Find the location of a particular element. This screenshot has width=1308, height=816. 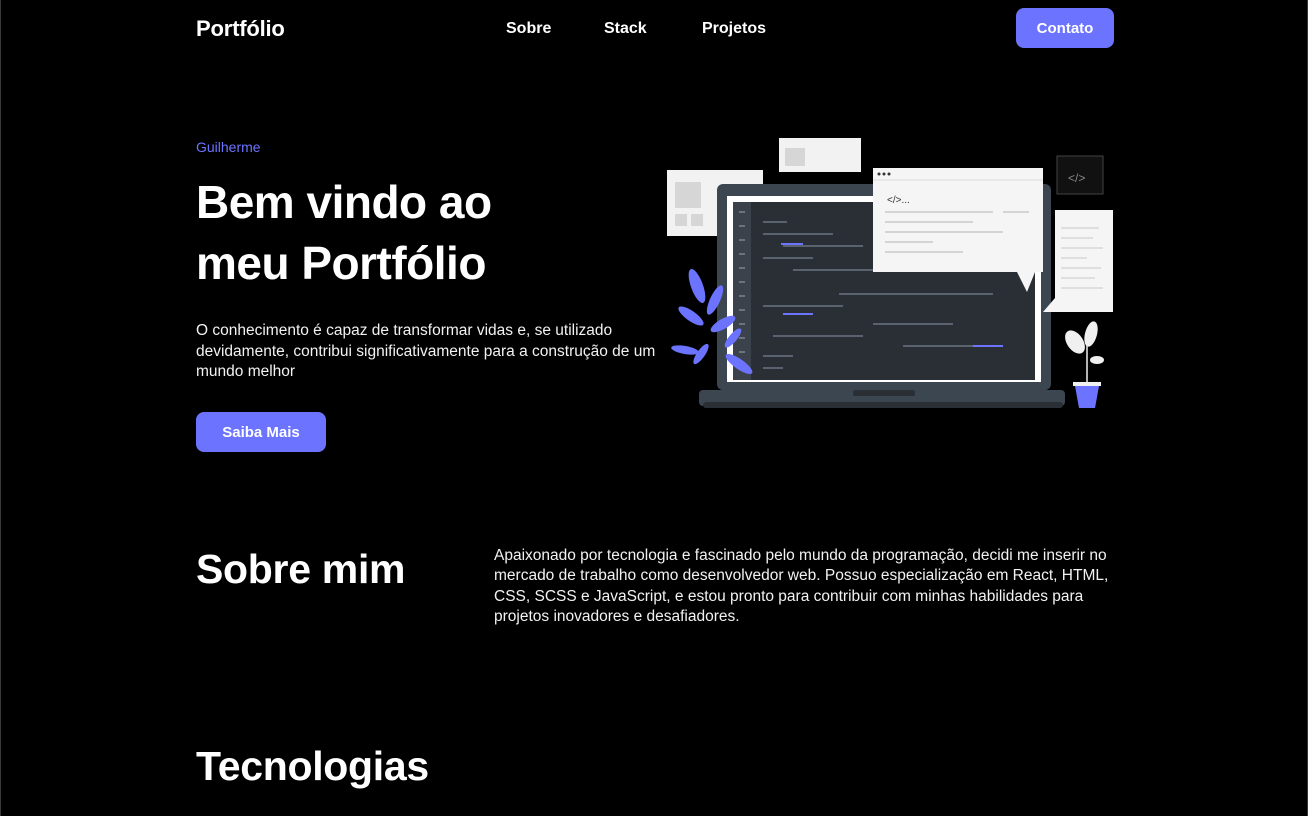

saiba-mais-button: Saiba Mais is located at coordinates (261, 432).